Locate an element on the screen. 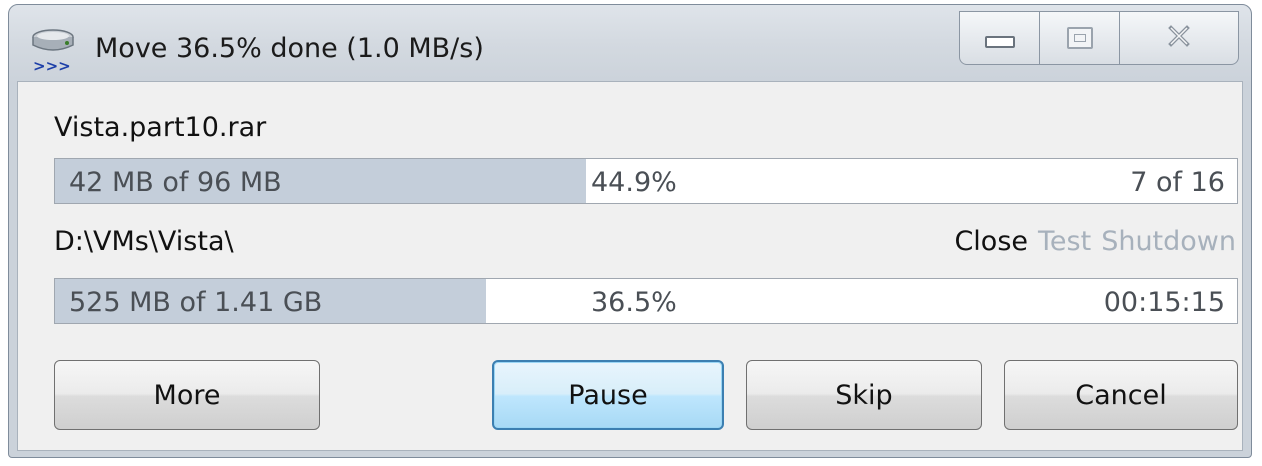  maximize-icon is located at coordinates (1079, 38).